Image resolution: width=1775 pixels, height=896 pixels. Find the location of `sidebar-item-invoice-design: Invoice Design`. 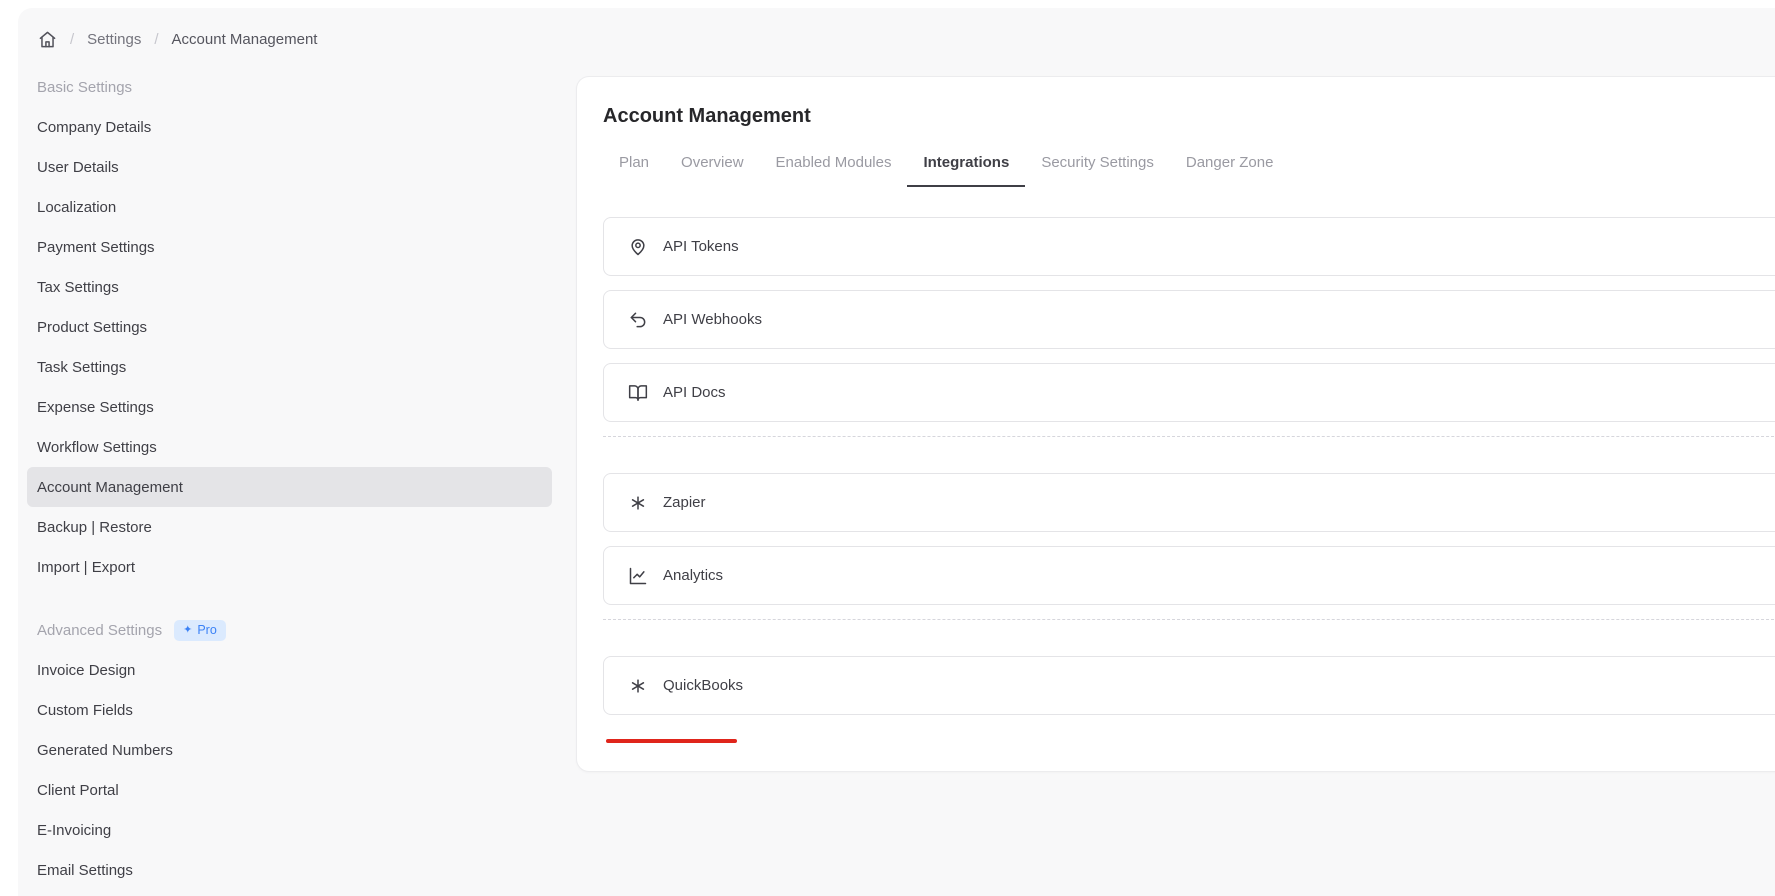

sidebar-item-invoice-design: Invoice Design is located at coordinates (289, 670).